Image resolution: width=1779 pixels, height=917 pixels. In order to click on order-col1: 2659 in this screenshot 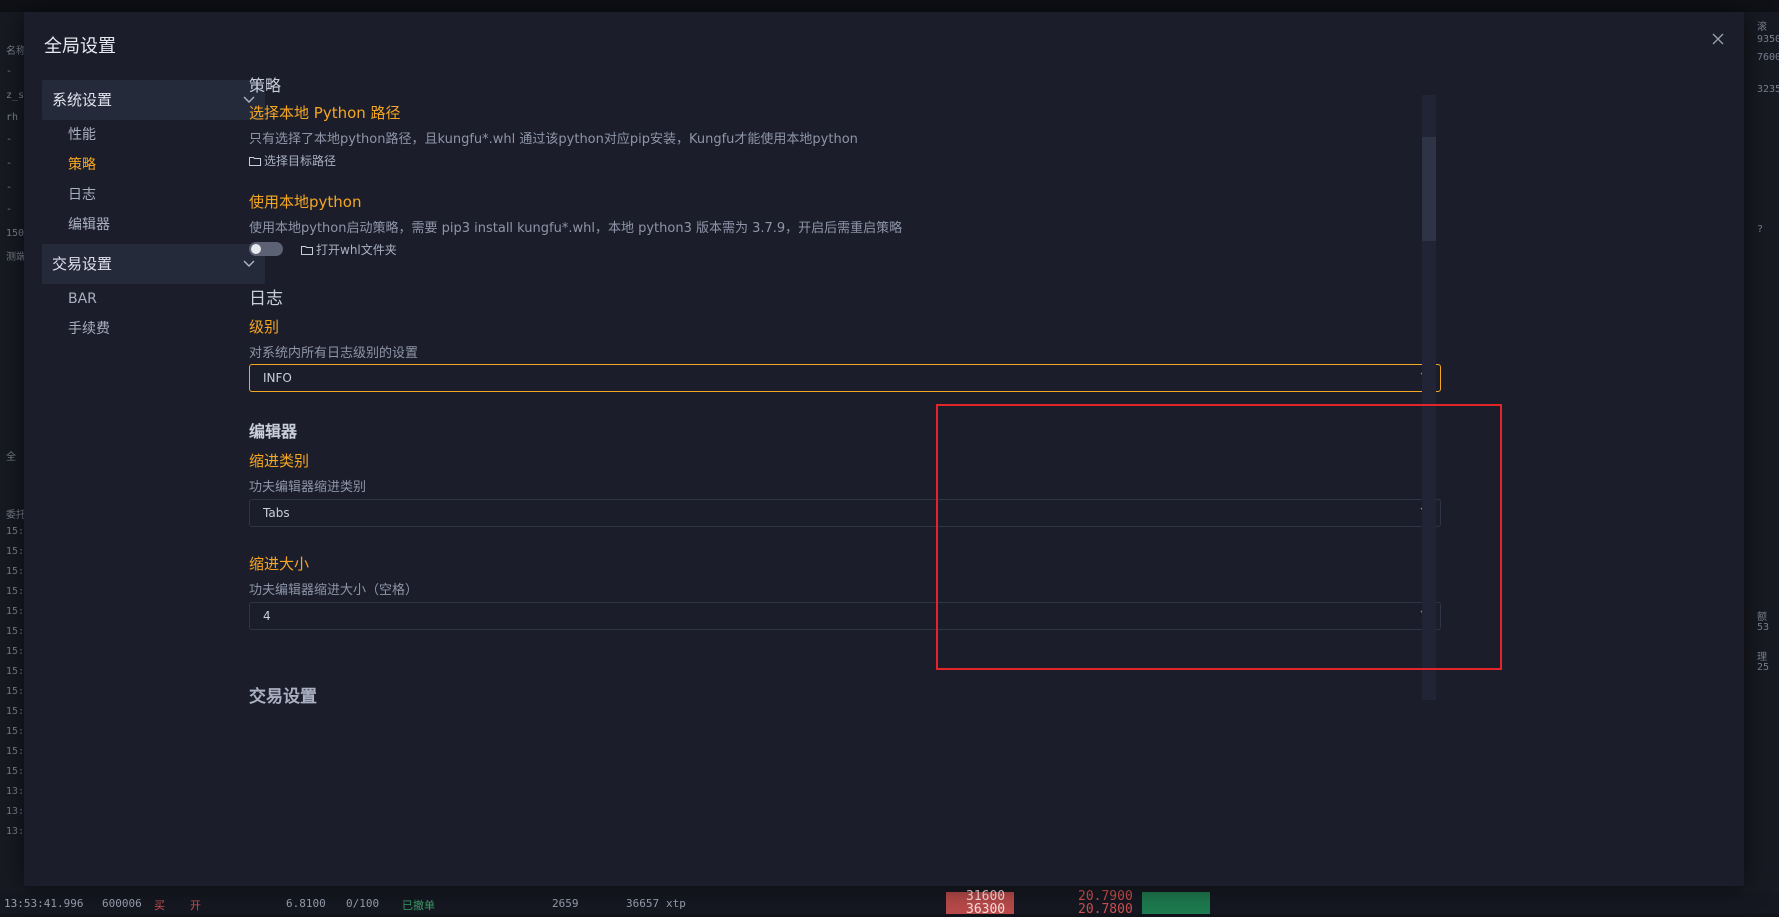, I will do `click(565, 903)`.